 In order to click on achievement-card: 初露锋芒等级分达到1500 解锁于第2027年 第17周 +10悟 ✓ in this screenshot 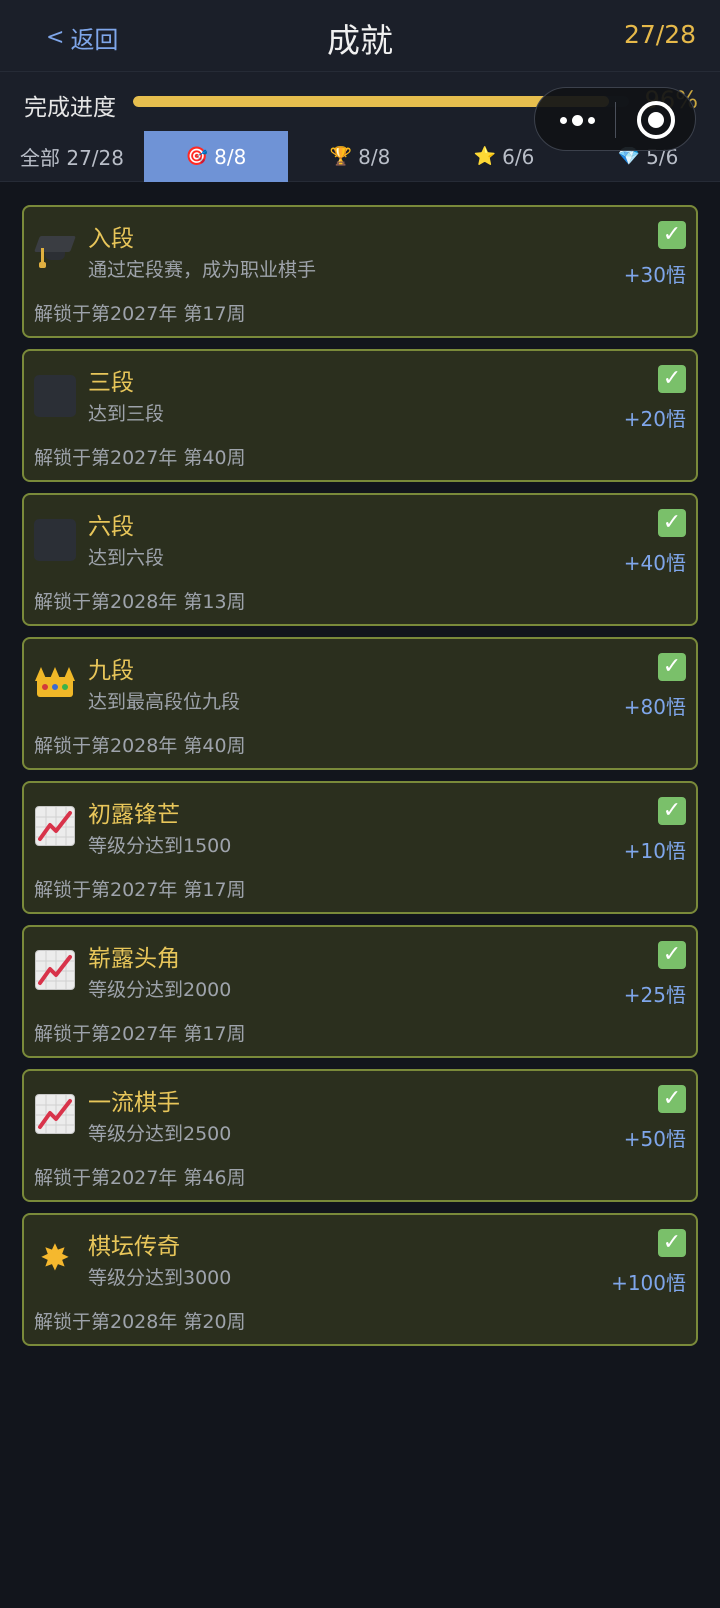, I will do `click(360, 847)`.